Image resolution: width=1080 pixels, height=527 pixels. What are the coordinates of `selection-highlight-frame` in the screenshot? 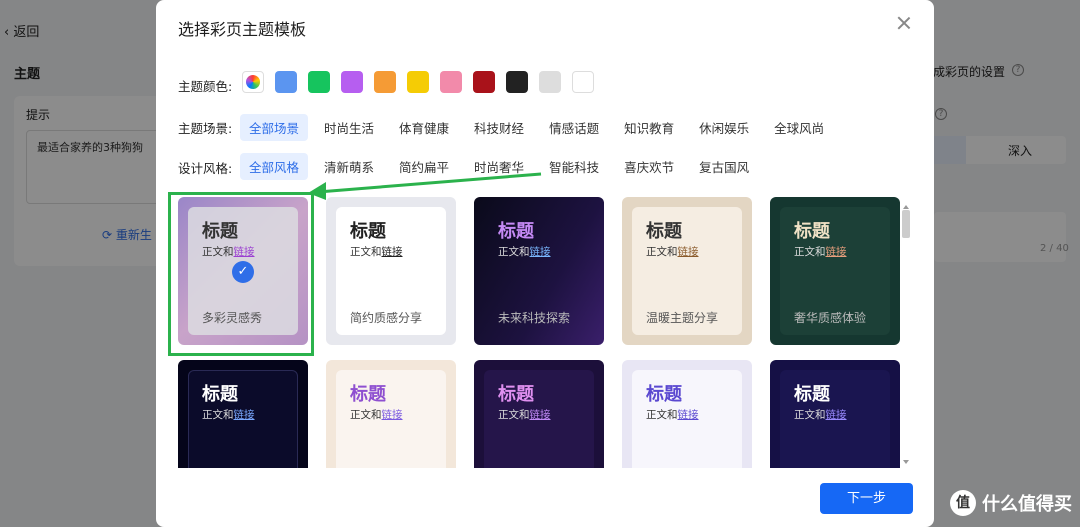 It's located at (241, 274).